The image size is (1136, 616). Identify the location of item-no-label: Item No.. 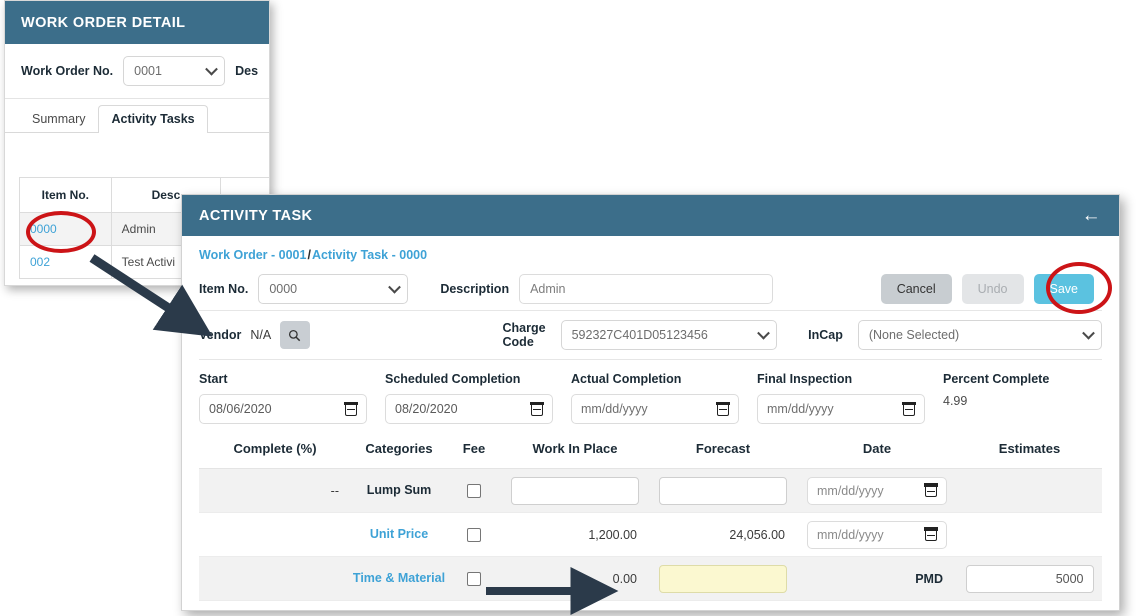
(224, 289).